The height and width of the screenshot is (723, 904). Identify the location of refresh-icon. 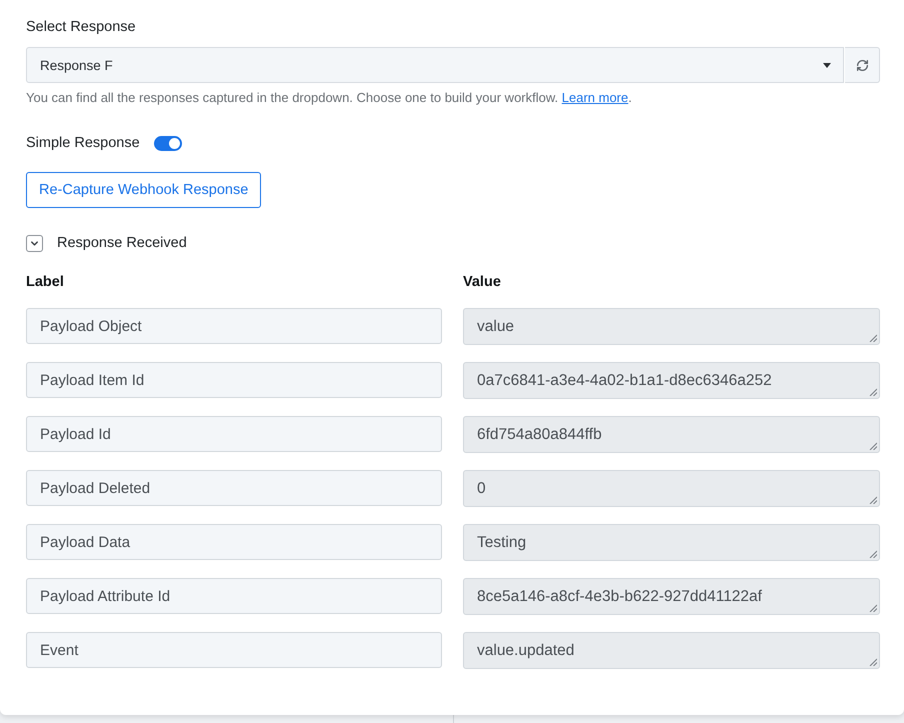
(862, 65).